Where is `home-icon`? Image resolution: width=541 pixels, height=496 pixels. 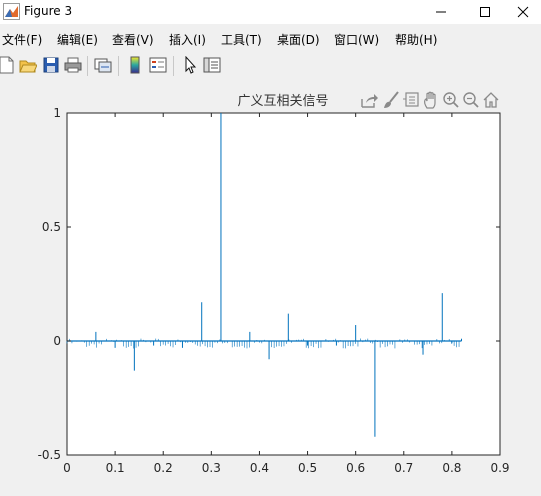
home-icon is located at coordinates (491, 100).